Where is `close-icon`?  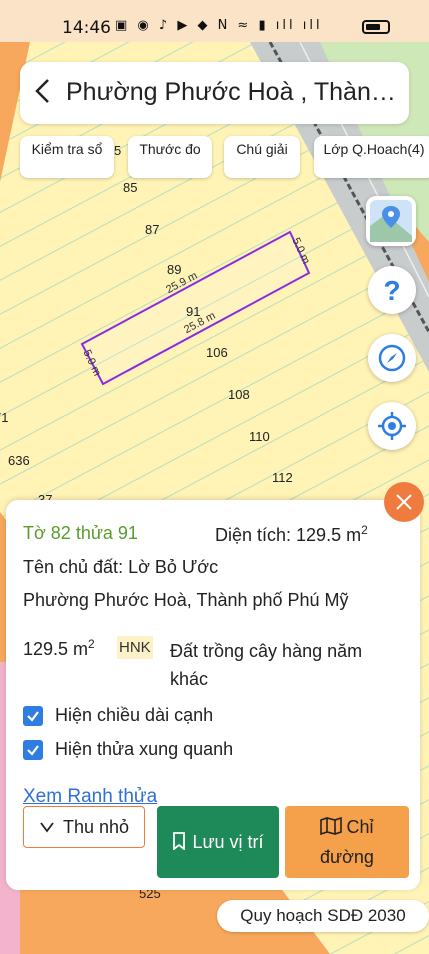 close-icon is located at coordinates (404, 502).